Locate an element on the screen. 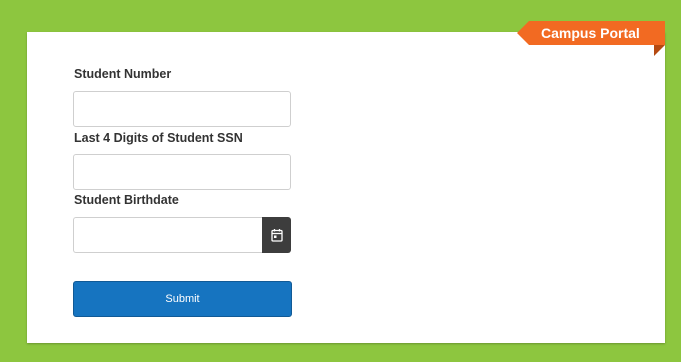 The height and width of the screenshot is (362, 681). calendar-button is located at coordinates (276, 235).